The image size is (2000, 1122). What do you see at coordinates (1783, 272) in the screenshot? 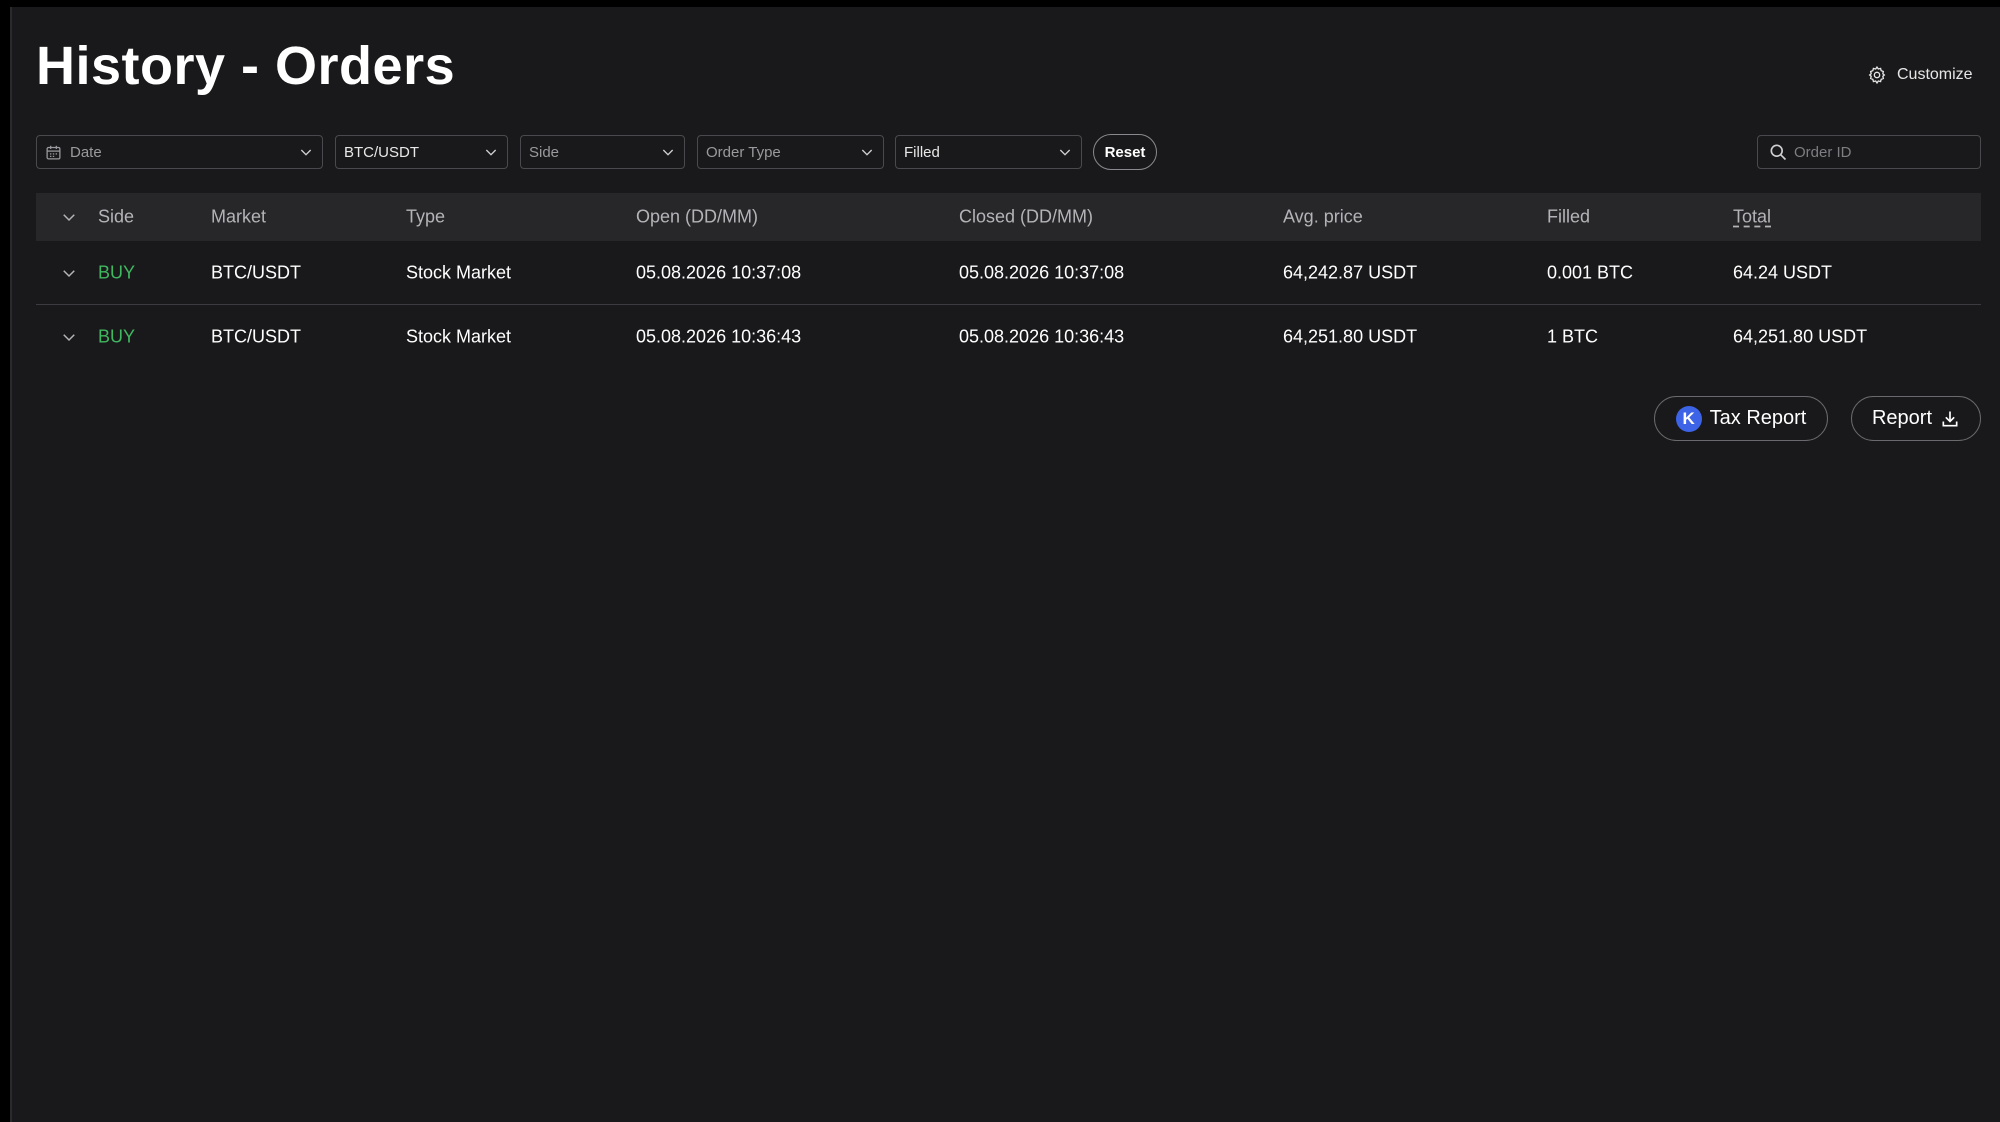
I see `row-total: 64.24 USDT` at bounding box center [1783, 272].